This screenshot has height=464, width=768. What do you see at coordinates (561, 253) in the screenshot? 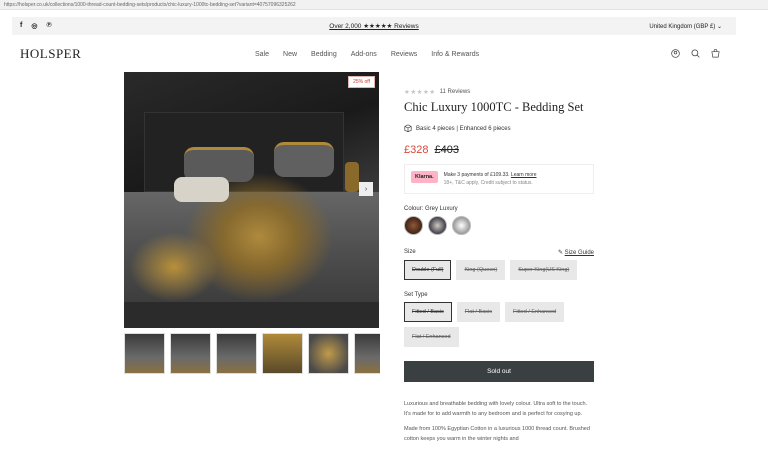
I see `ruler-icon: ✎` at bounding box center [561, 253].